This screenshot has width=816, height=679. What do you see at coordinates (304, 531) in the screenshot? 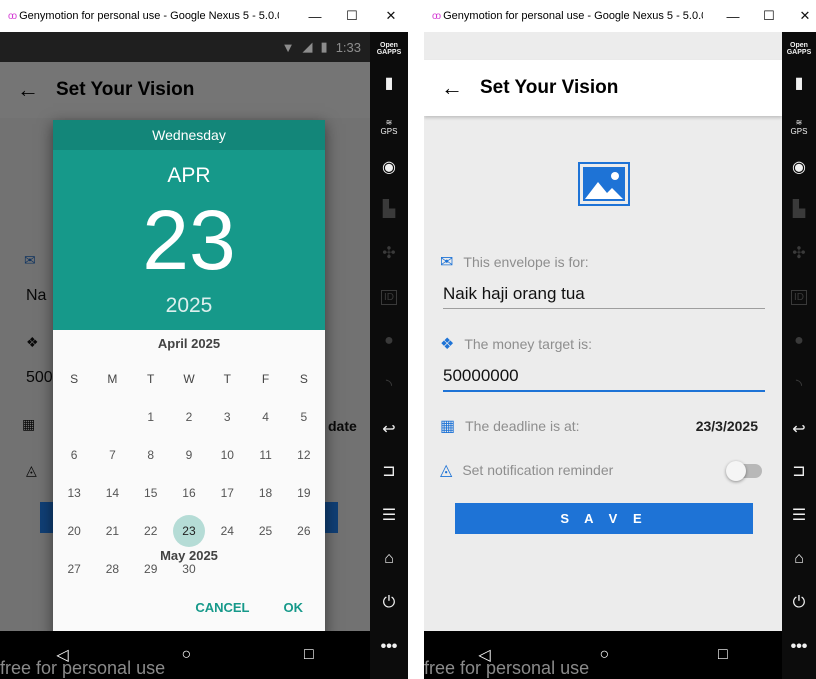
I see `calendar-day: 26` at bounding box center [304, 531].